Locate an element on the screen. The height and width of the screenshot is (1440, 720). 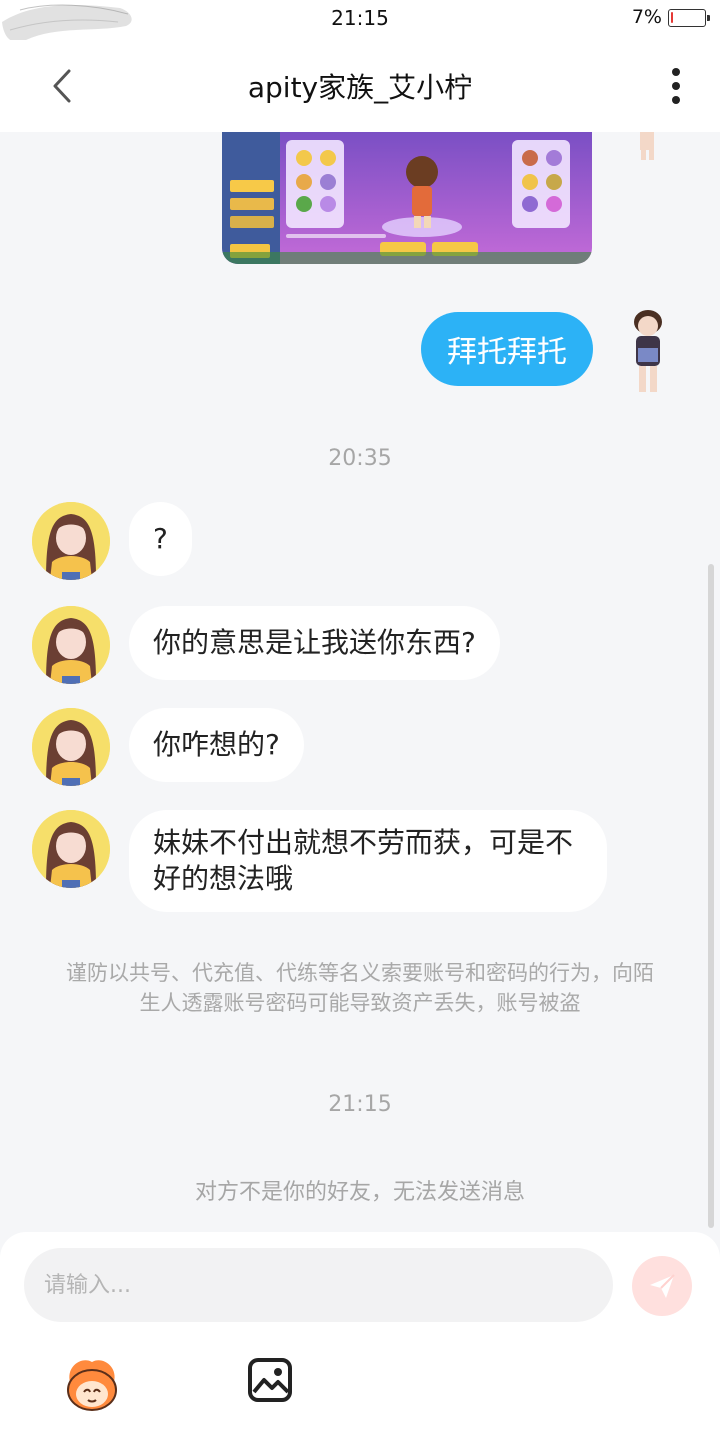
message-composer is located at coordinates (360, 1336).